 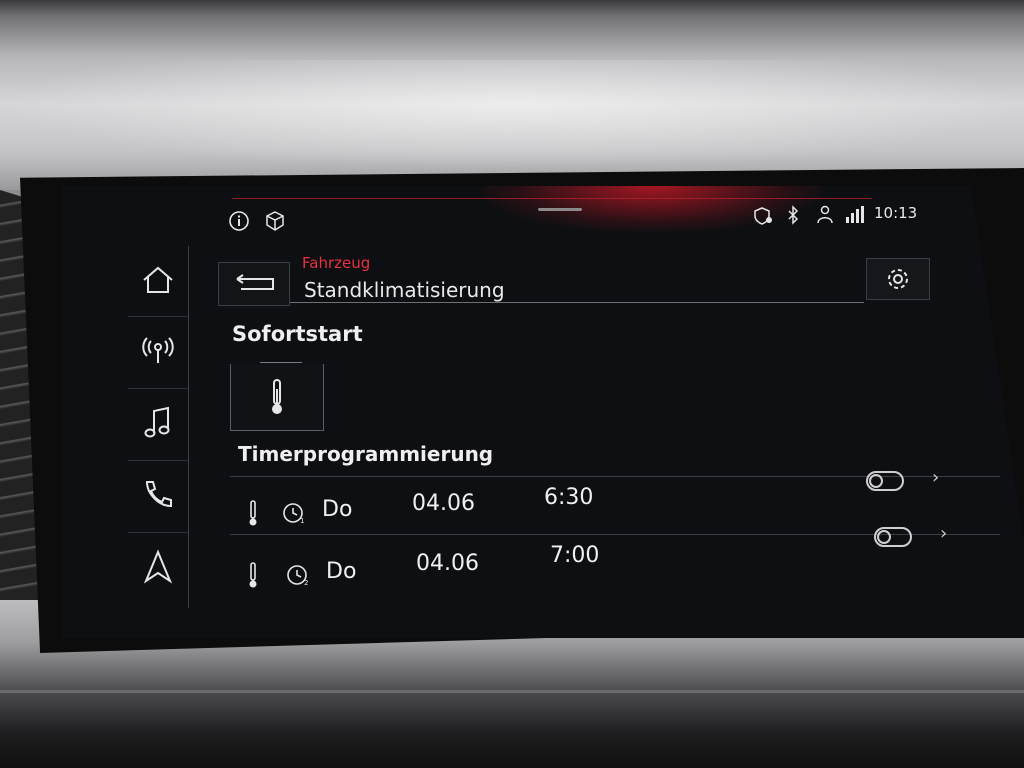 I want to click on music-note-icon, so click(x=157, y=422).